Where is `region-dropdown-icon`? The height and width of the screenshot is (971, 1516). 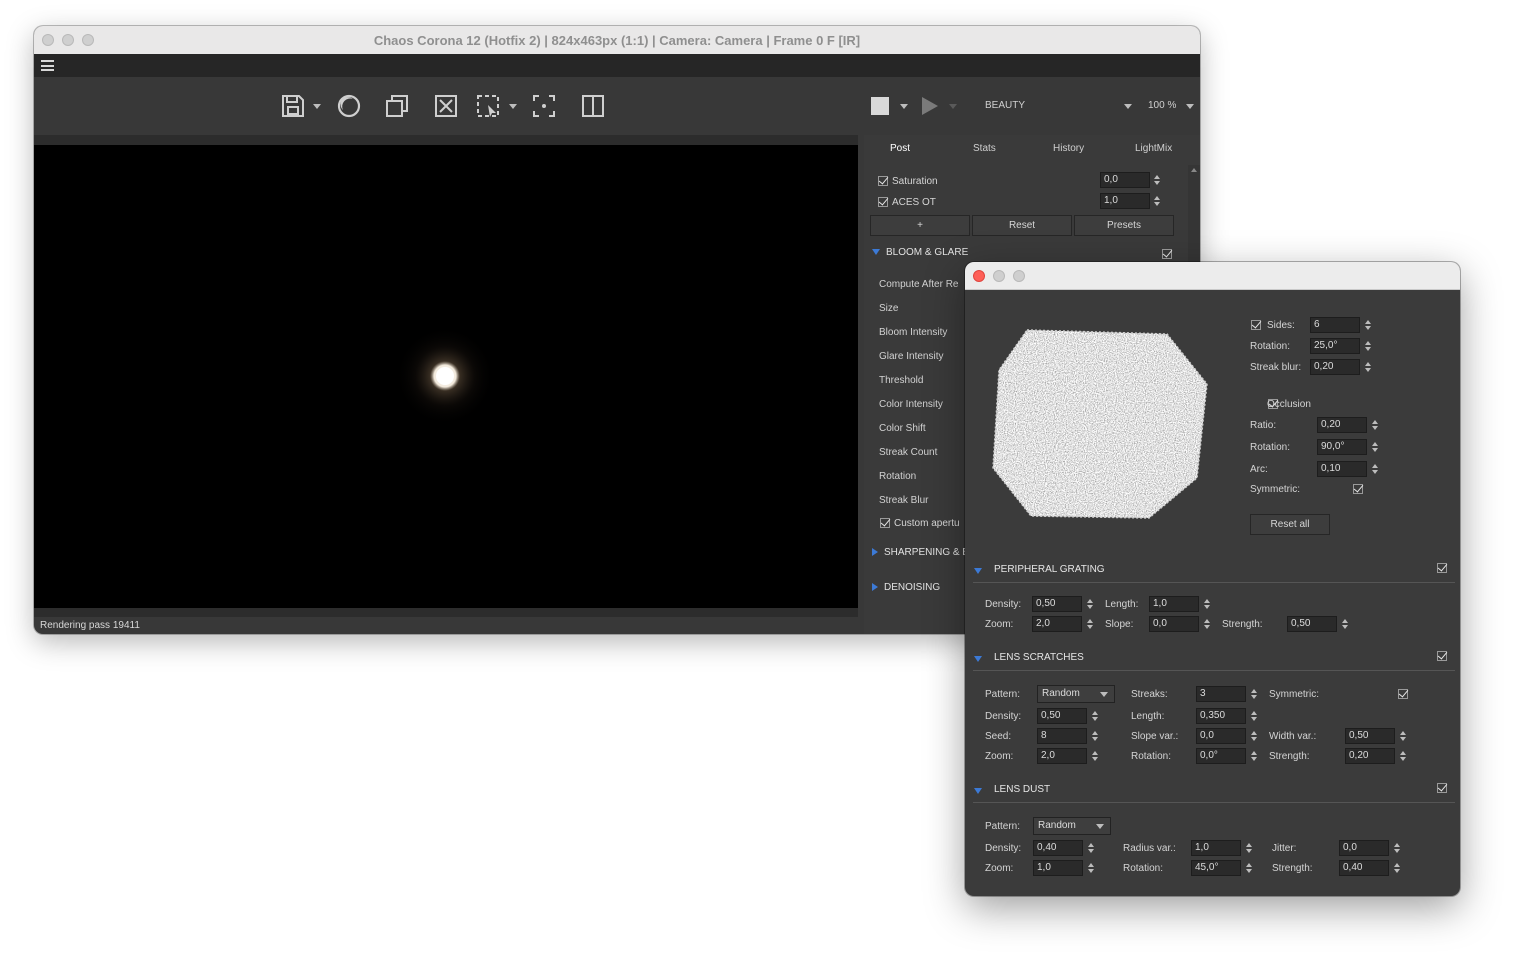
region-dropdown-icon is located at coordinates (513, 106).